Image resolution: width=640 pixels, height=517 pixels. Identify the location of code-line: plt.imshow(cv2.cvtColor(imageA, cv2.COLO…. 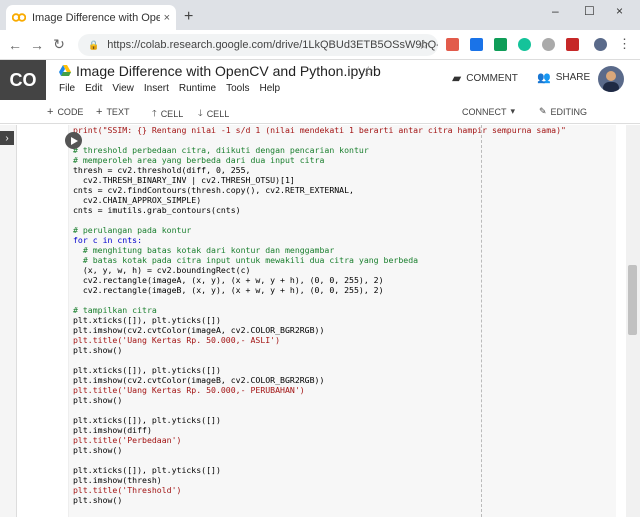
(199, 330).